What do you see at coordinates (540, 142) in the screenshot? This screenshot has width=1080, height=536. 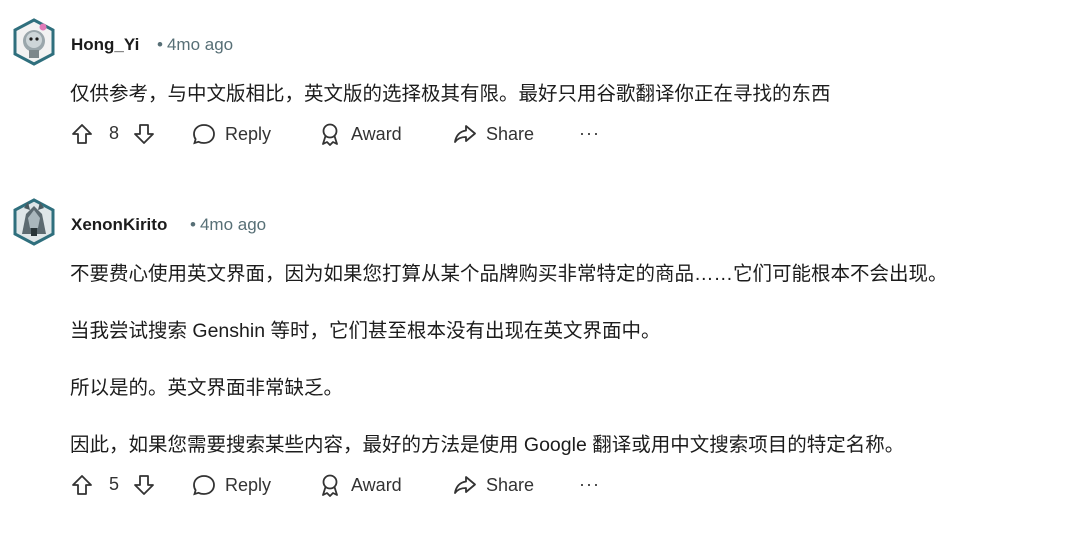 I see `comment-actions: 8 Reply Award Share ···` at bounding box center [540, 142].